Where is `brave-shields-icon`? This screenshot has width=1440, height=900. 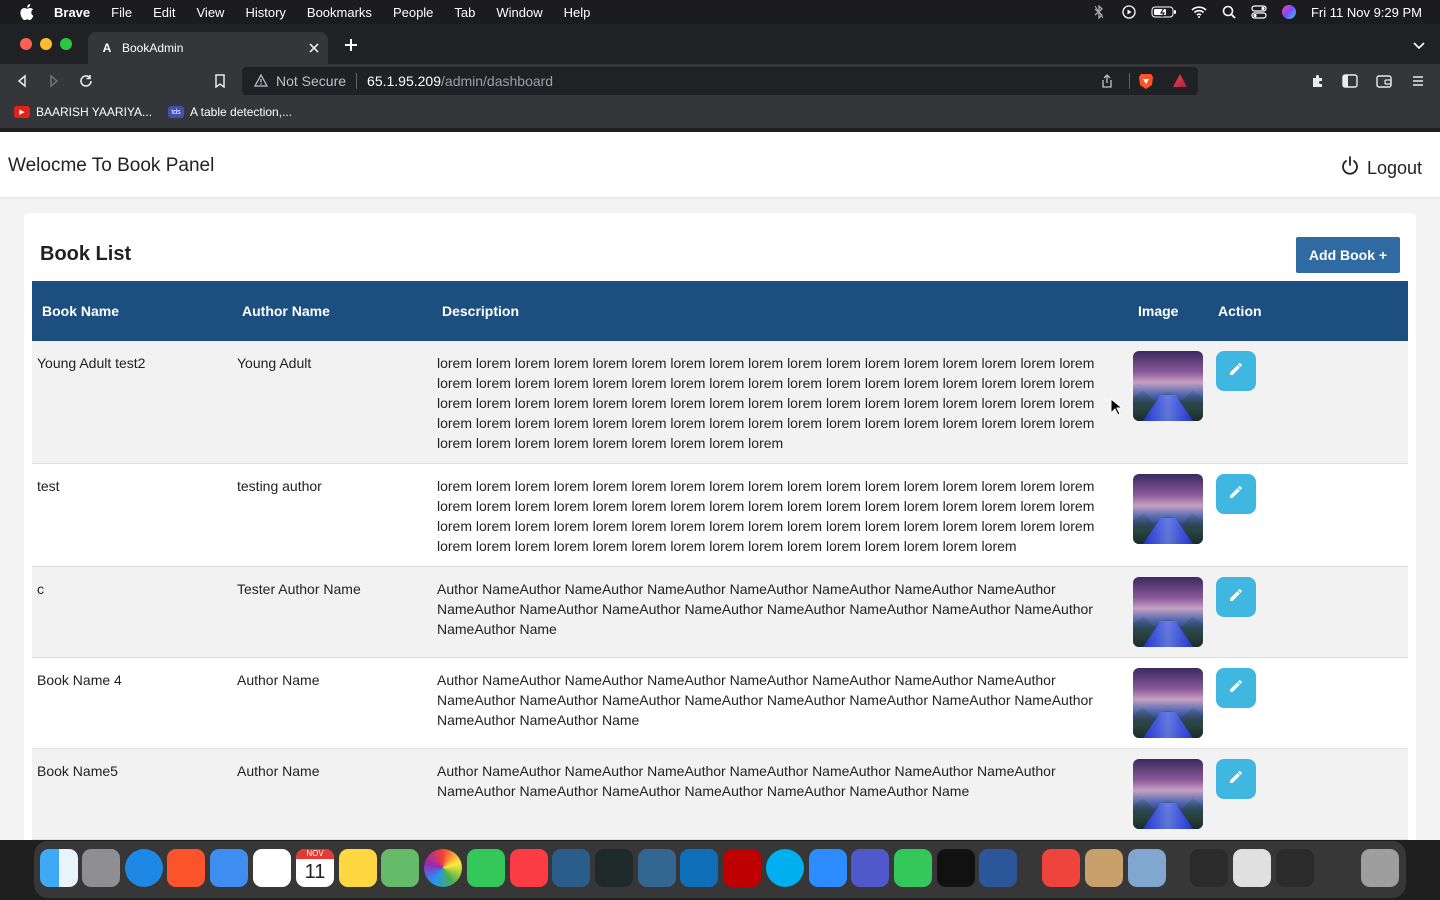 brave-shields-icon is located at coordinates (1146, 81).